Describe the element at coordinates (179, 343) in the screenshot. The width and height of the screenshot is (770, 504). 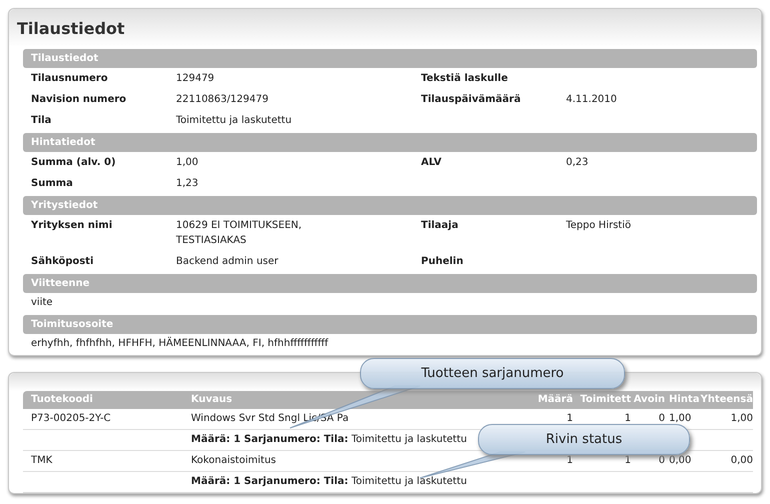
I see `section-text: erhyfhh, fhfhfhh, HFHFH, HÄMEENLINNAAA, FI, hfhhfffffffffff` at that location.